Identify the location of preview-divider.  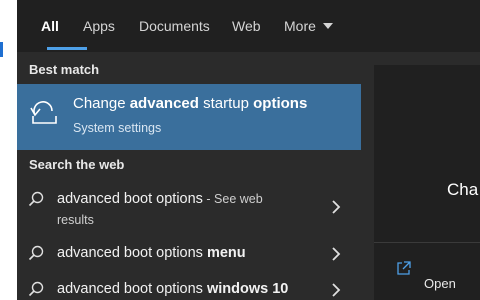
(427, 242).